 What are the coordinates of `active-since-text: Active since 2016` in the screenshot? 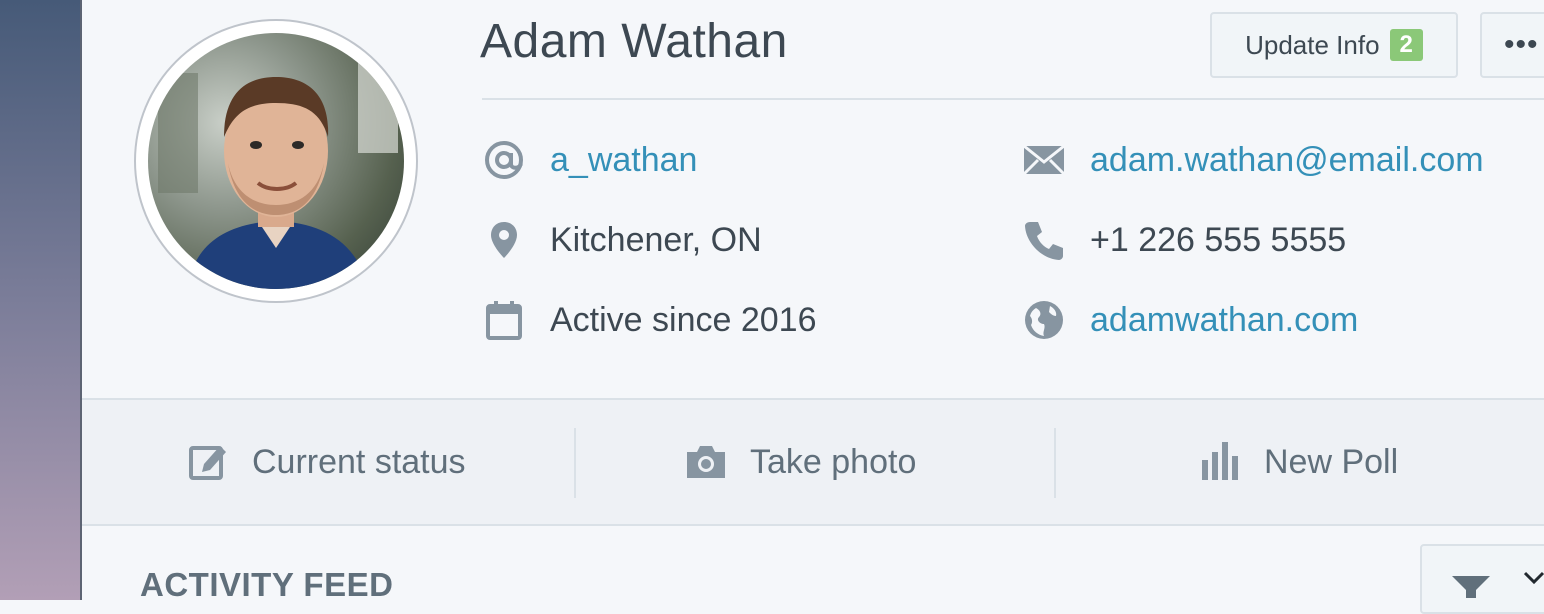 It's located at (683, 319).